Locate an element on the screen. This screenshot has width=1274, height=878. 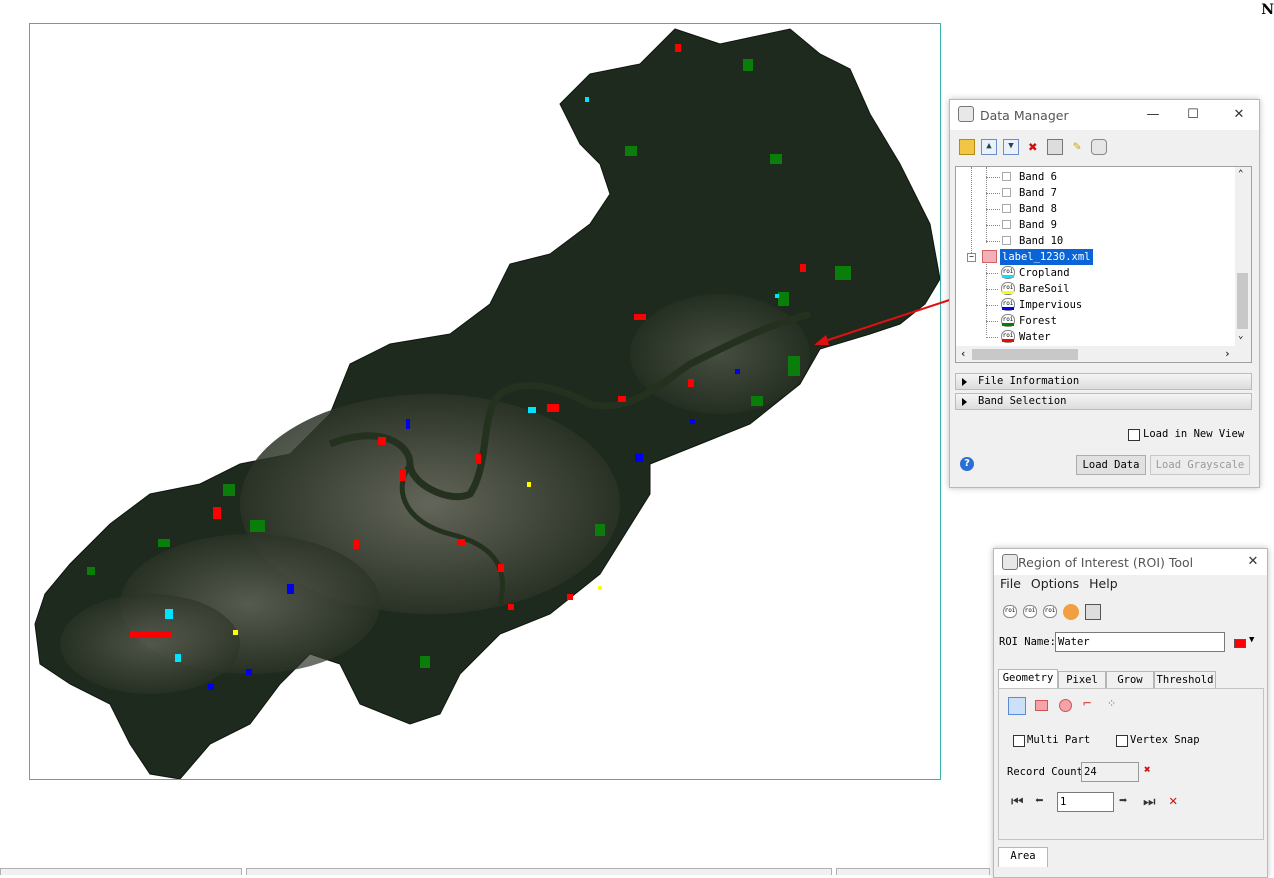
color-dropdown-icon: ▼ is located at coordinates (1251, 640).